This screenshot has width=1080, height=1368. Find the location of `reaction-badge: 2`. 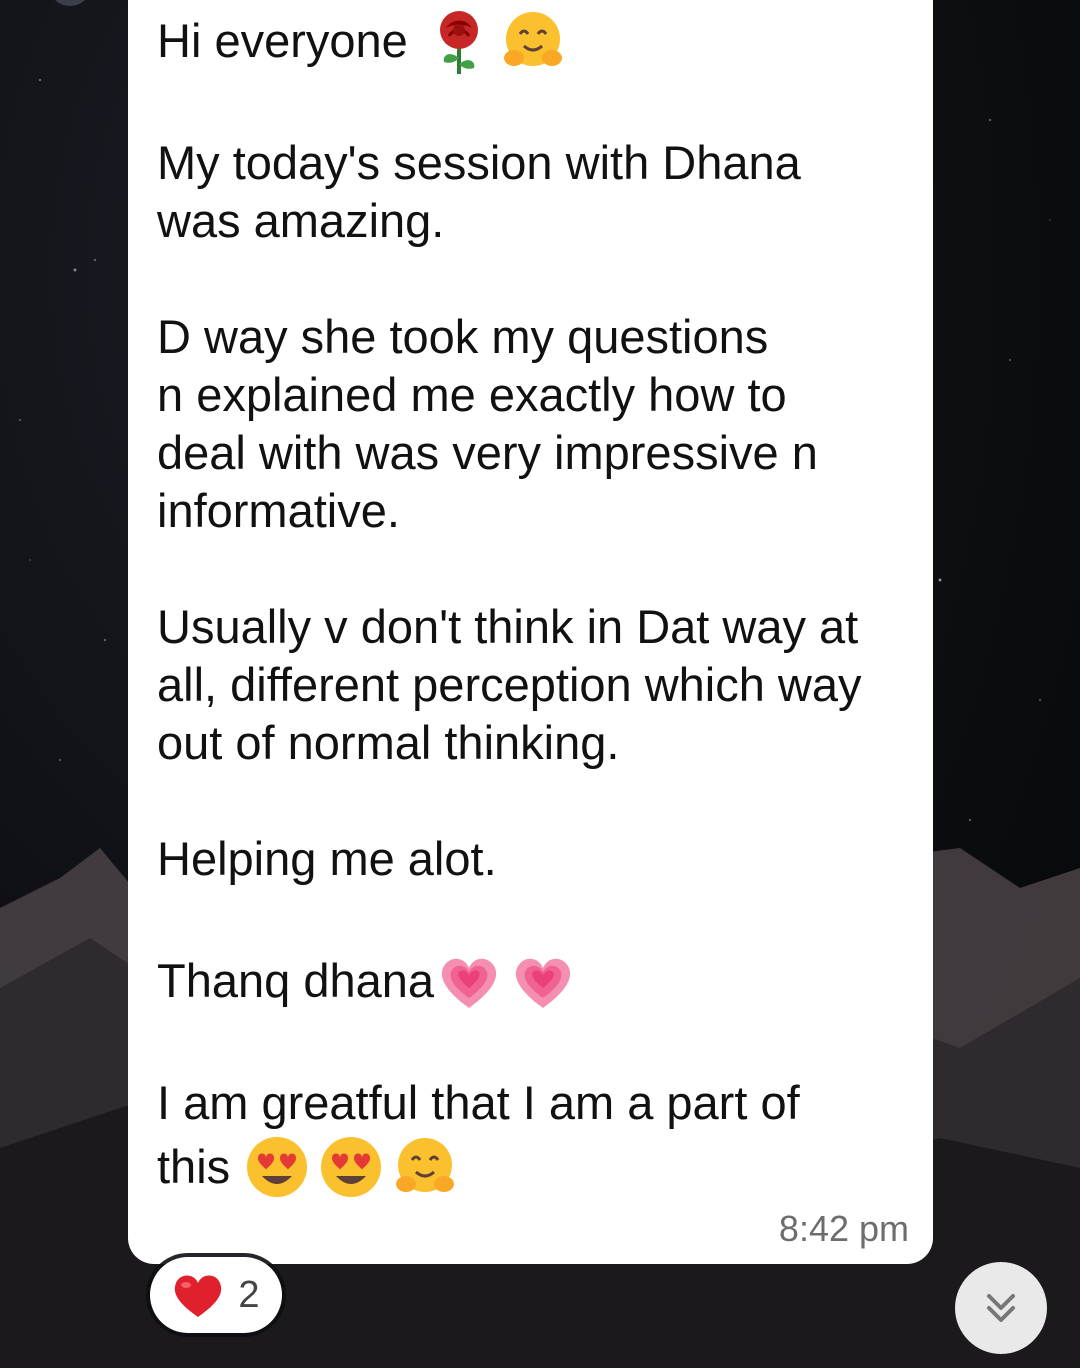

reaction-badge: 2 is located at coordinates (216, 1295).